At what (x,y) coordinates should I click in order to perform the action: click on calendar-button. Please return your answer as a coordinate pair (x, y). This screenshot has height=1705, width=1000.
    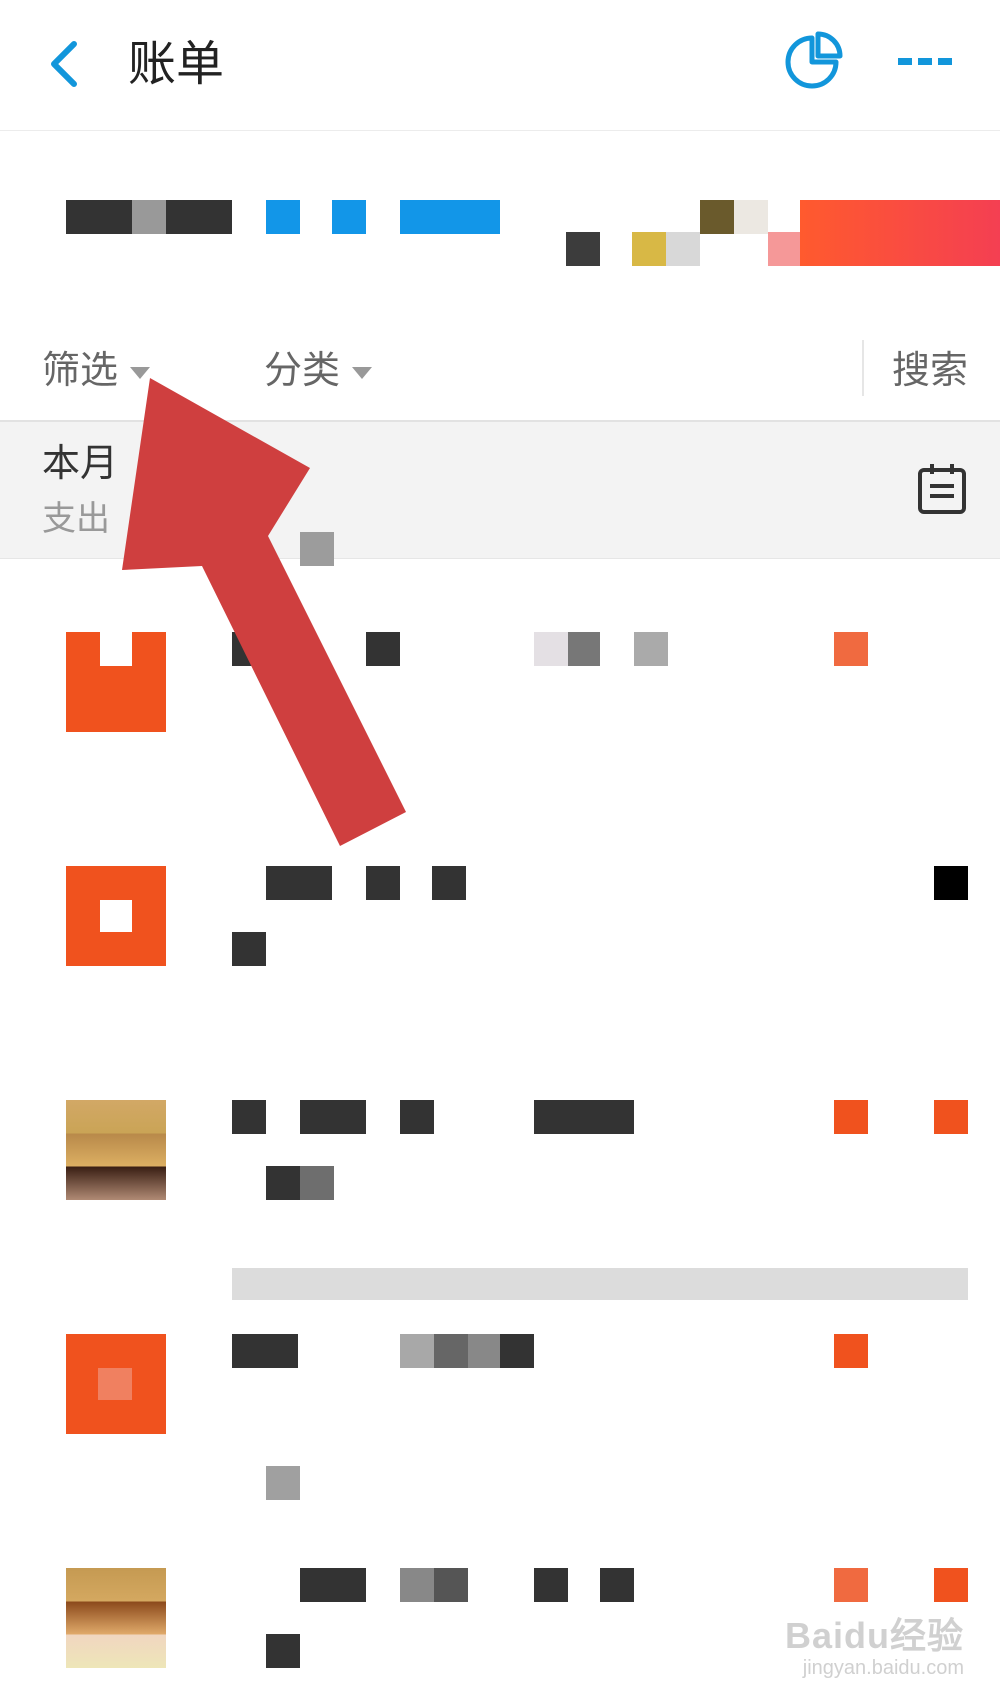
    Looking at the image, I should click on (942, 490).